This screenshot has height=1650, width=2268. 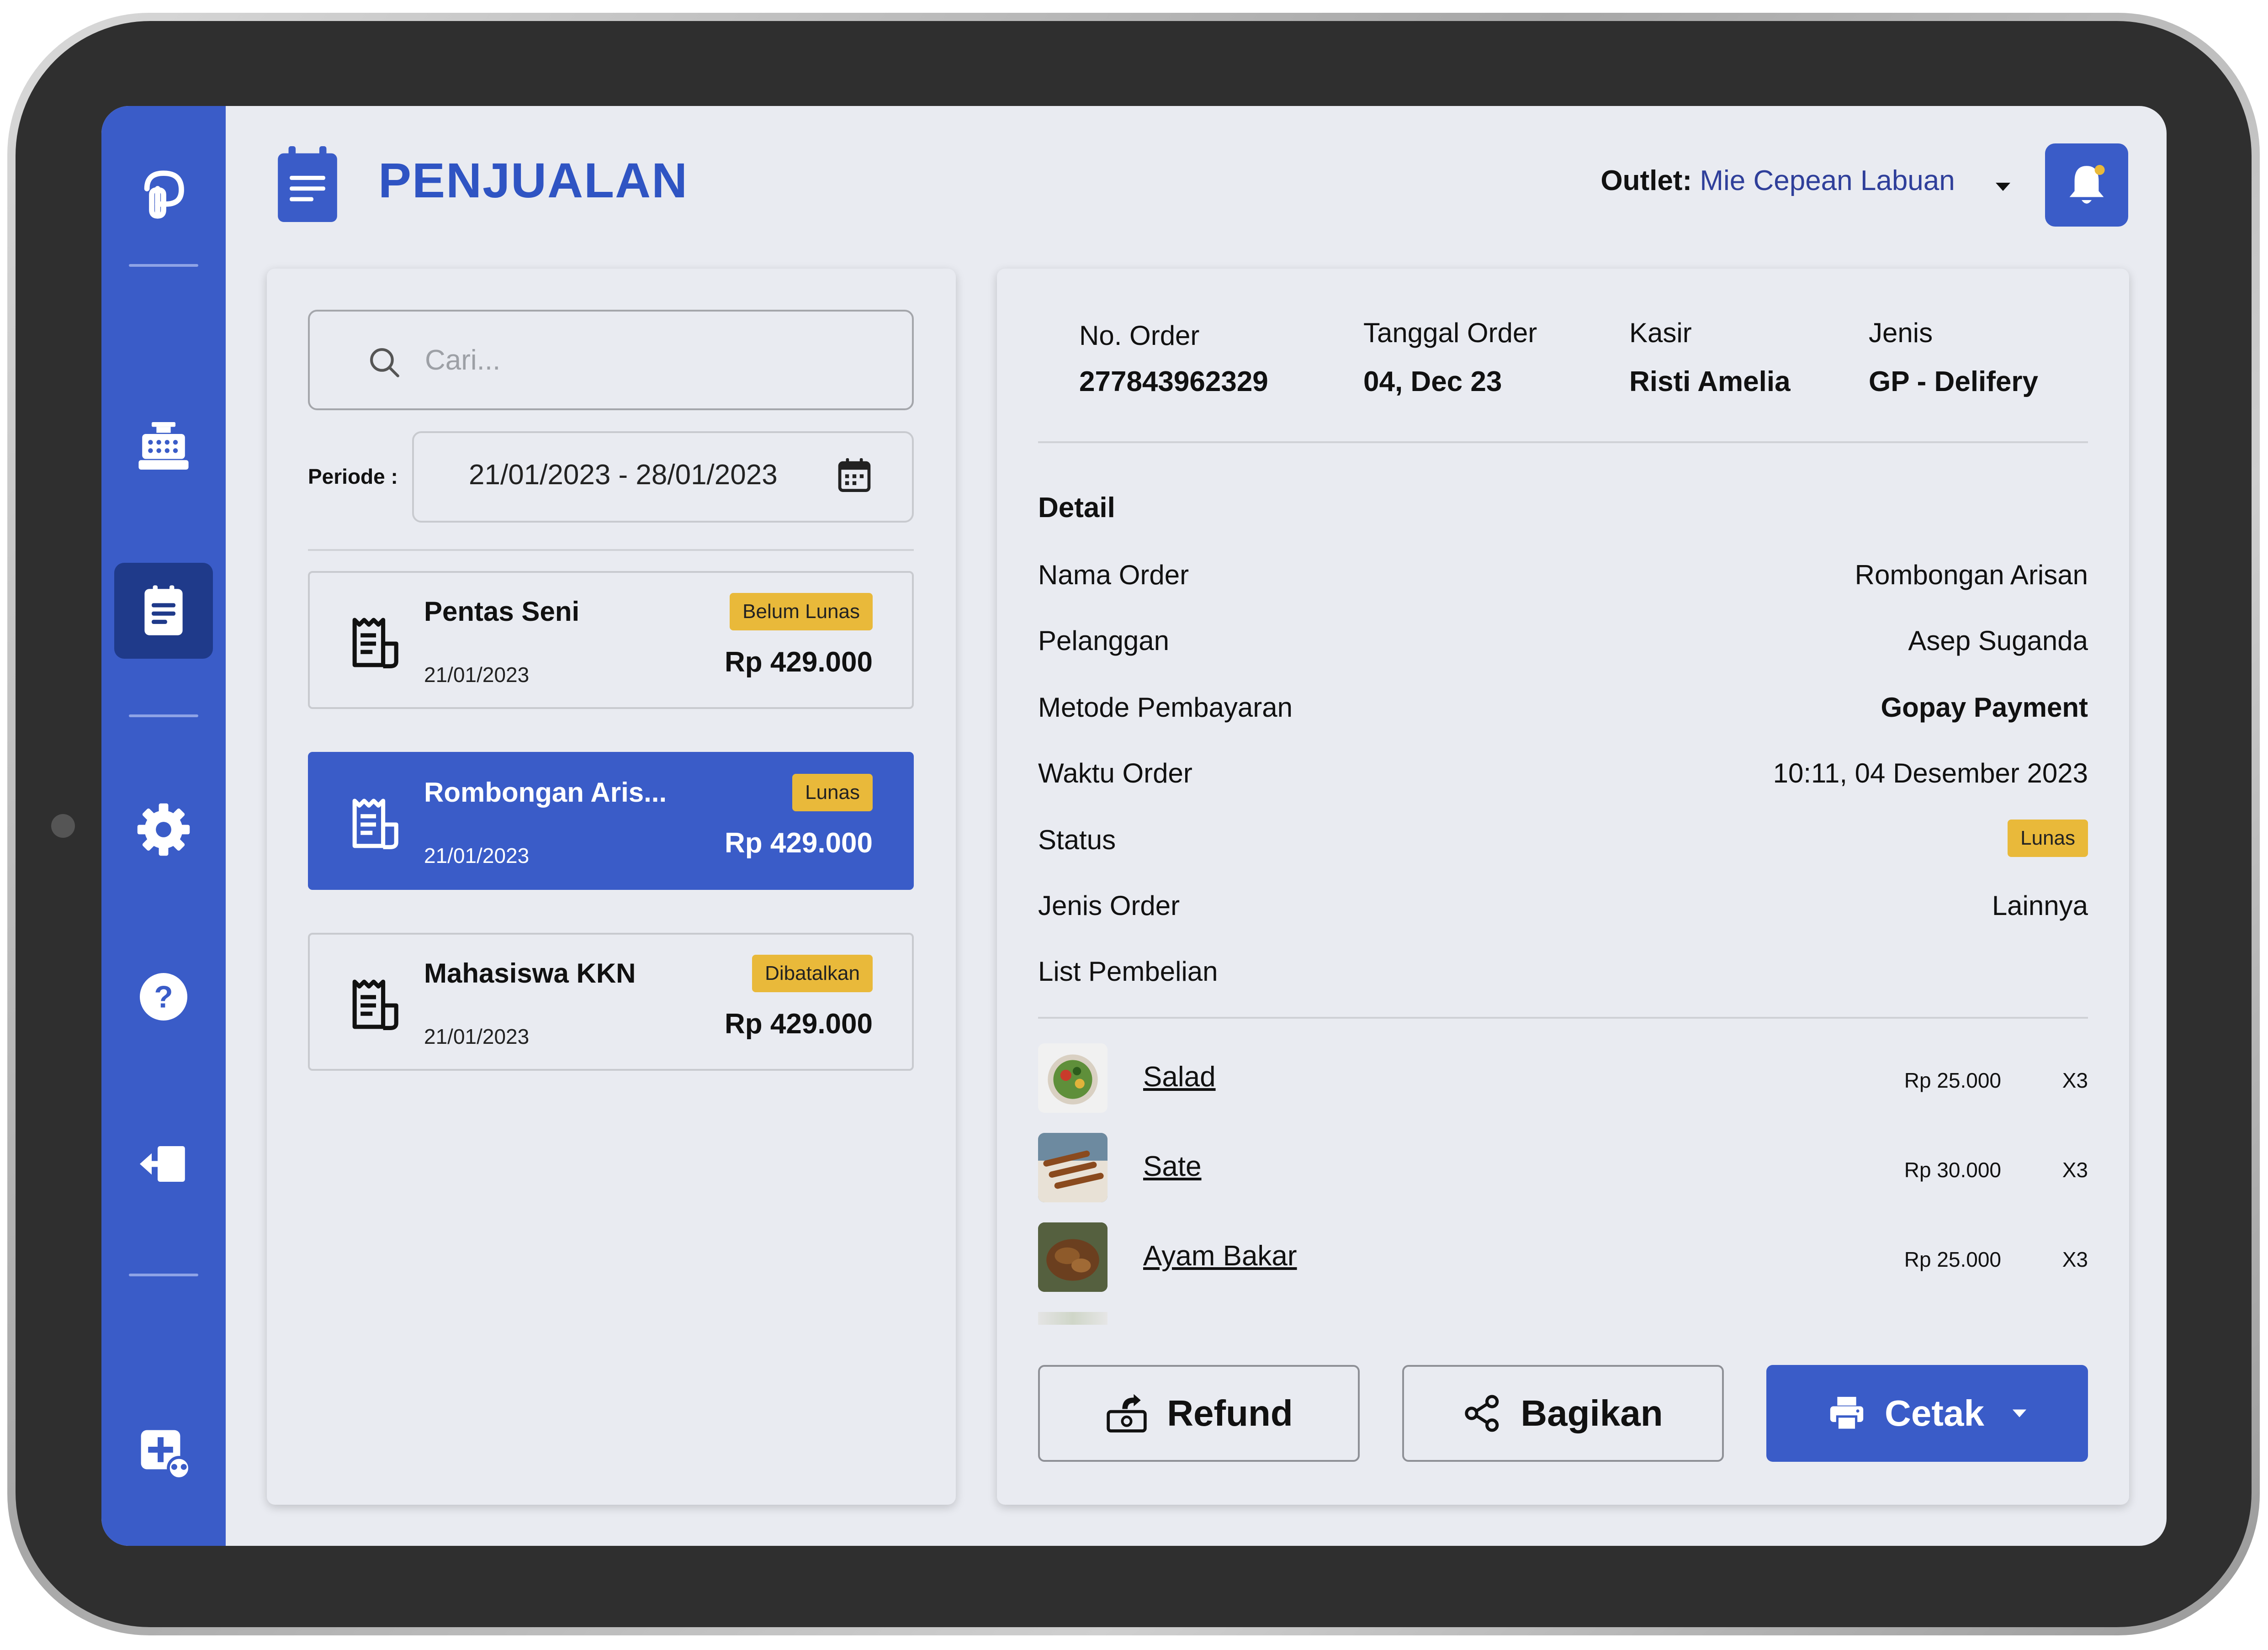 What do you see at coordinates (1827, 180) in the screenshot?
I see `outlet-value: Mie Cepean Labuan` at bounding box center [1827, 180].